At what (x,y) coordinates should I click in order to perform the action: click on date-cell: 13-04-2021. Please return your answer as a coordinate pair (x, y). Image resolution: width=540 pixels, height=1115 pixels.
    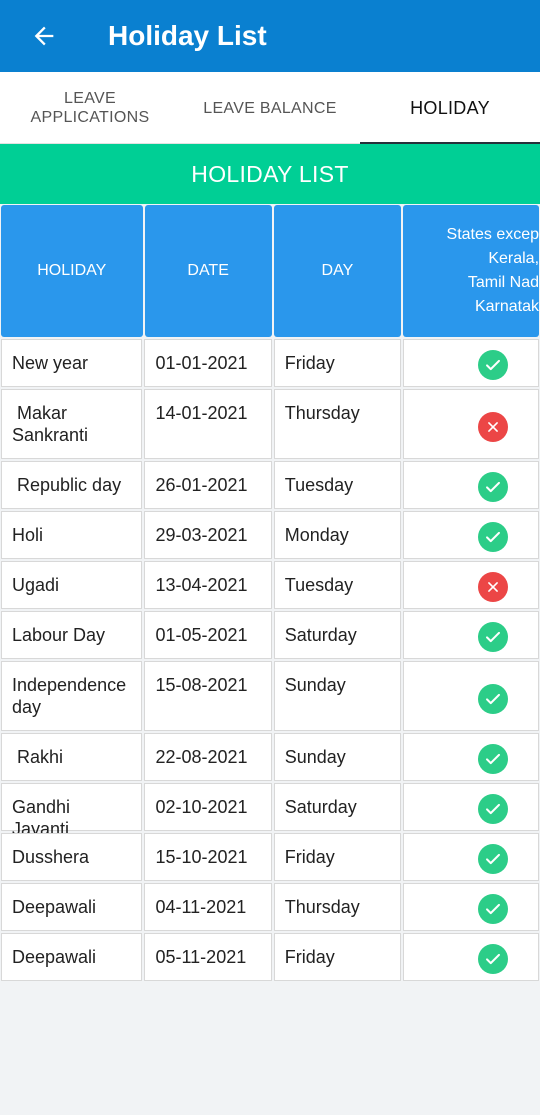
    Looking at the image, I should click on (208, 585).